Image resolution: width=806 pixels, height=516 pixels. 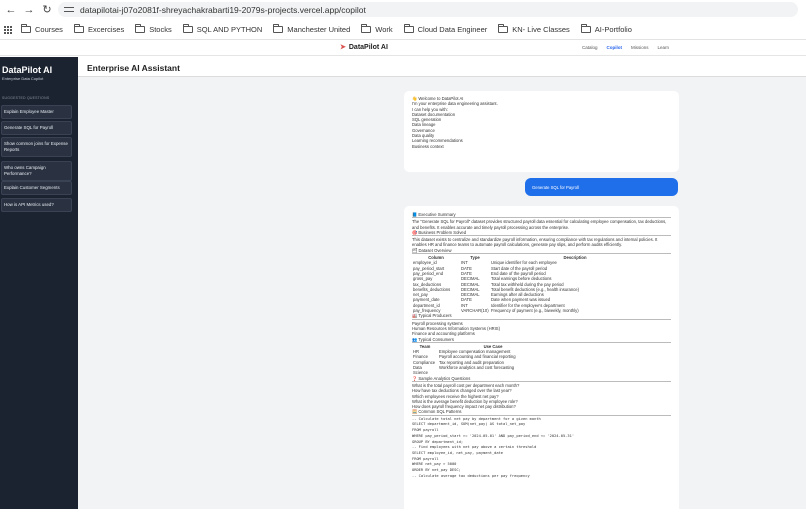 What do you see at coordinates (630, 47) in the screenshot?
I see `nav-links: Catalog Copilot Missions Learn` at bounding box center [630, 47].